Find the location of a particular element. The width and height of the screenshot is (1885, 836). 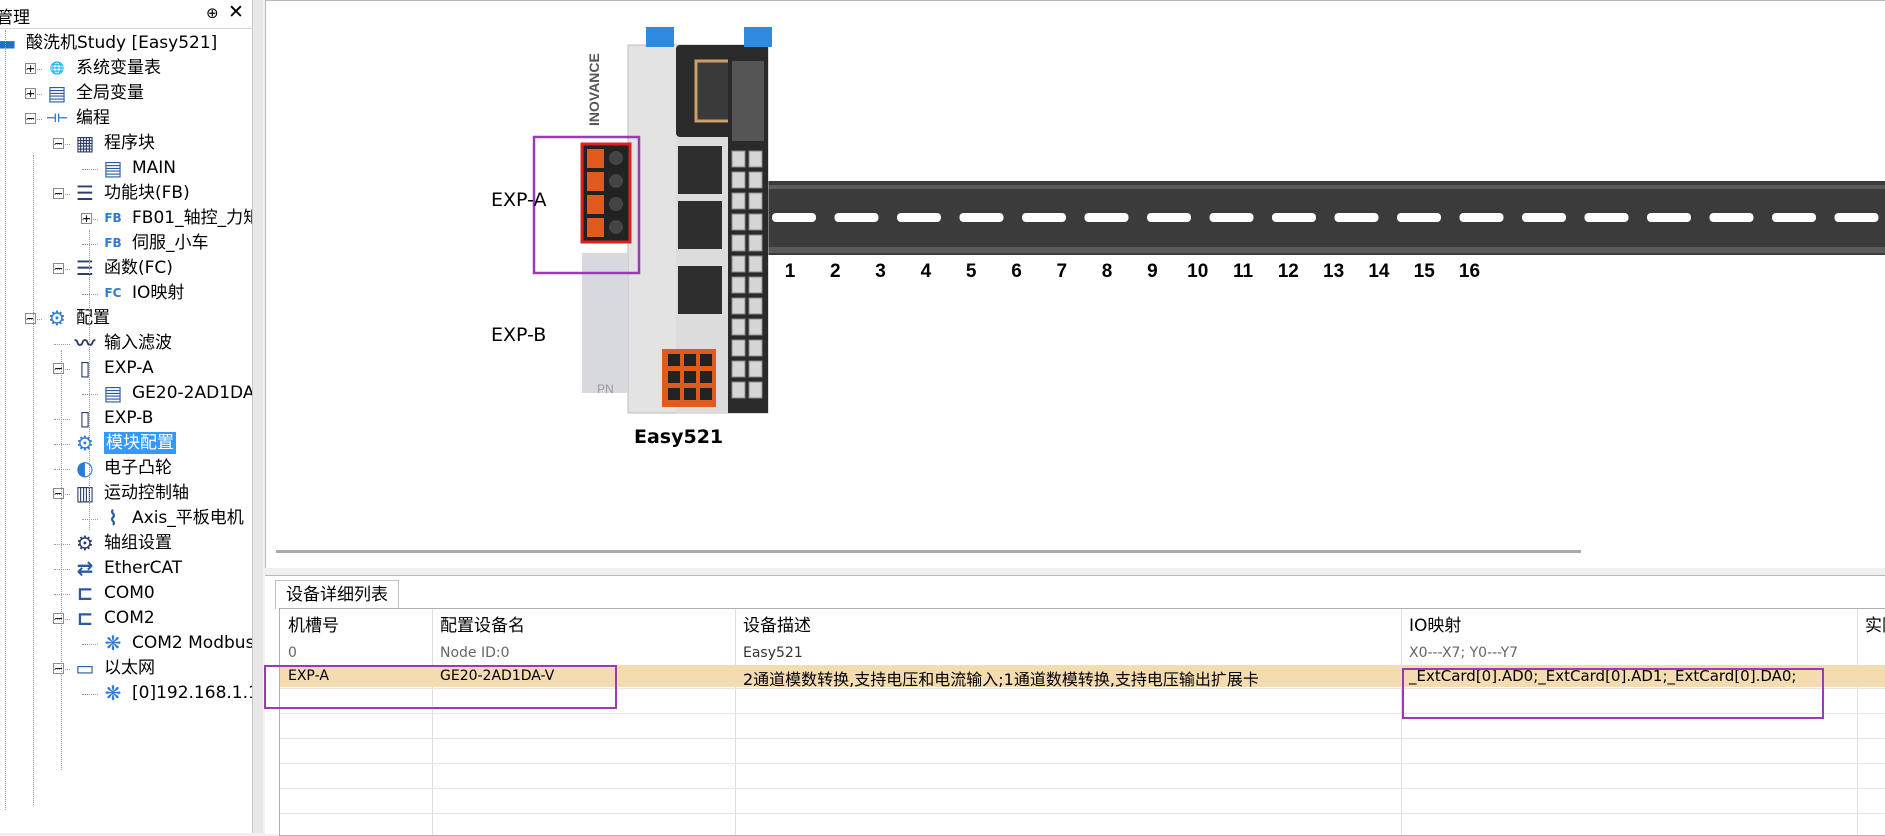

list-icon: ▤ is located at coordinates (57, 93).